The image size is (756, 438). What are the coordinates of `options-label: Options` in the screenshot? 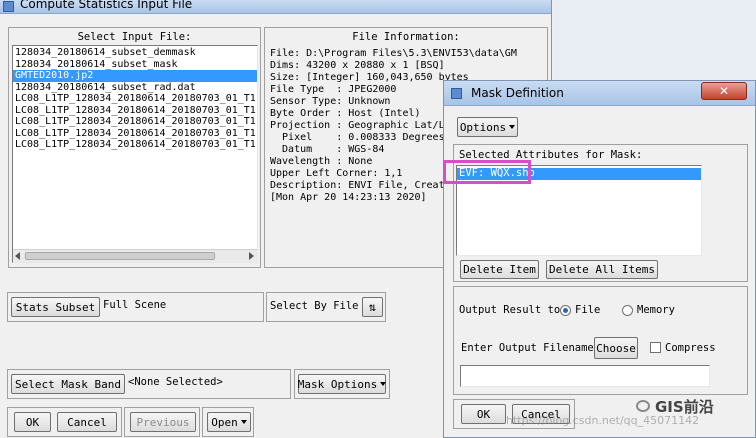 It's located at (483, 127).